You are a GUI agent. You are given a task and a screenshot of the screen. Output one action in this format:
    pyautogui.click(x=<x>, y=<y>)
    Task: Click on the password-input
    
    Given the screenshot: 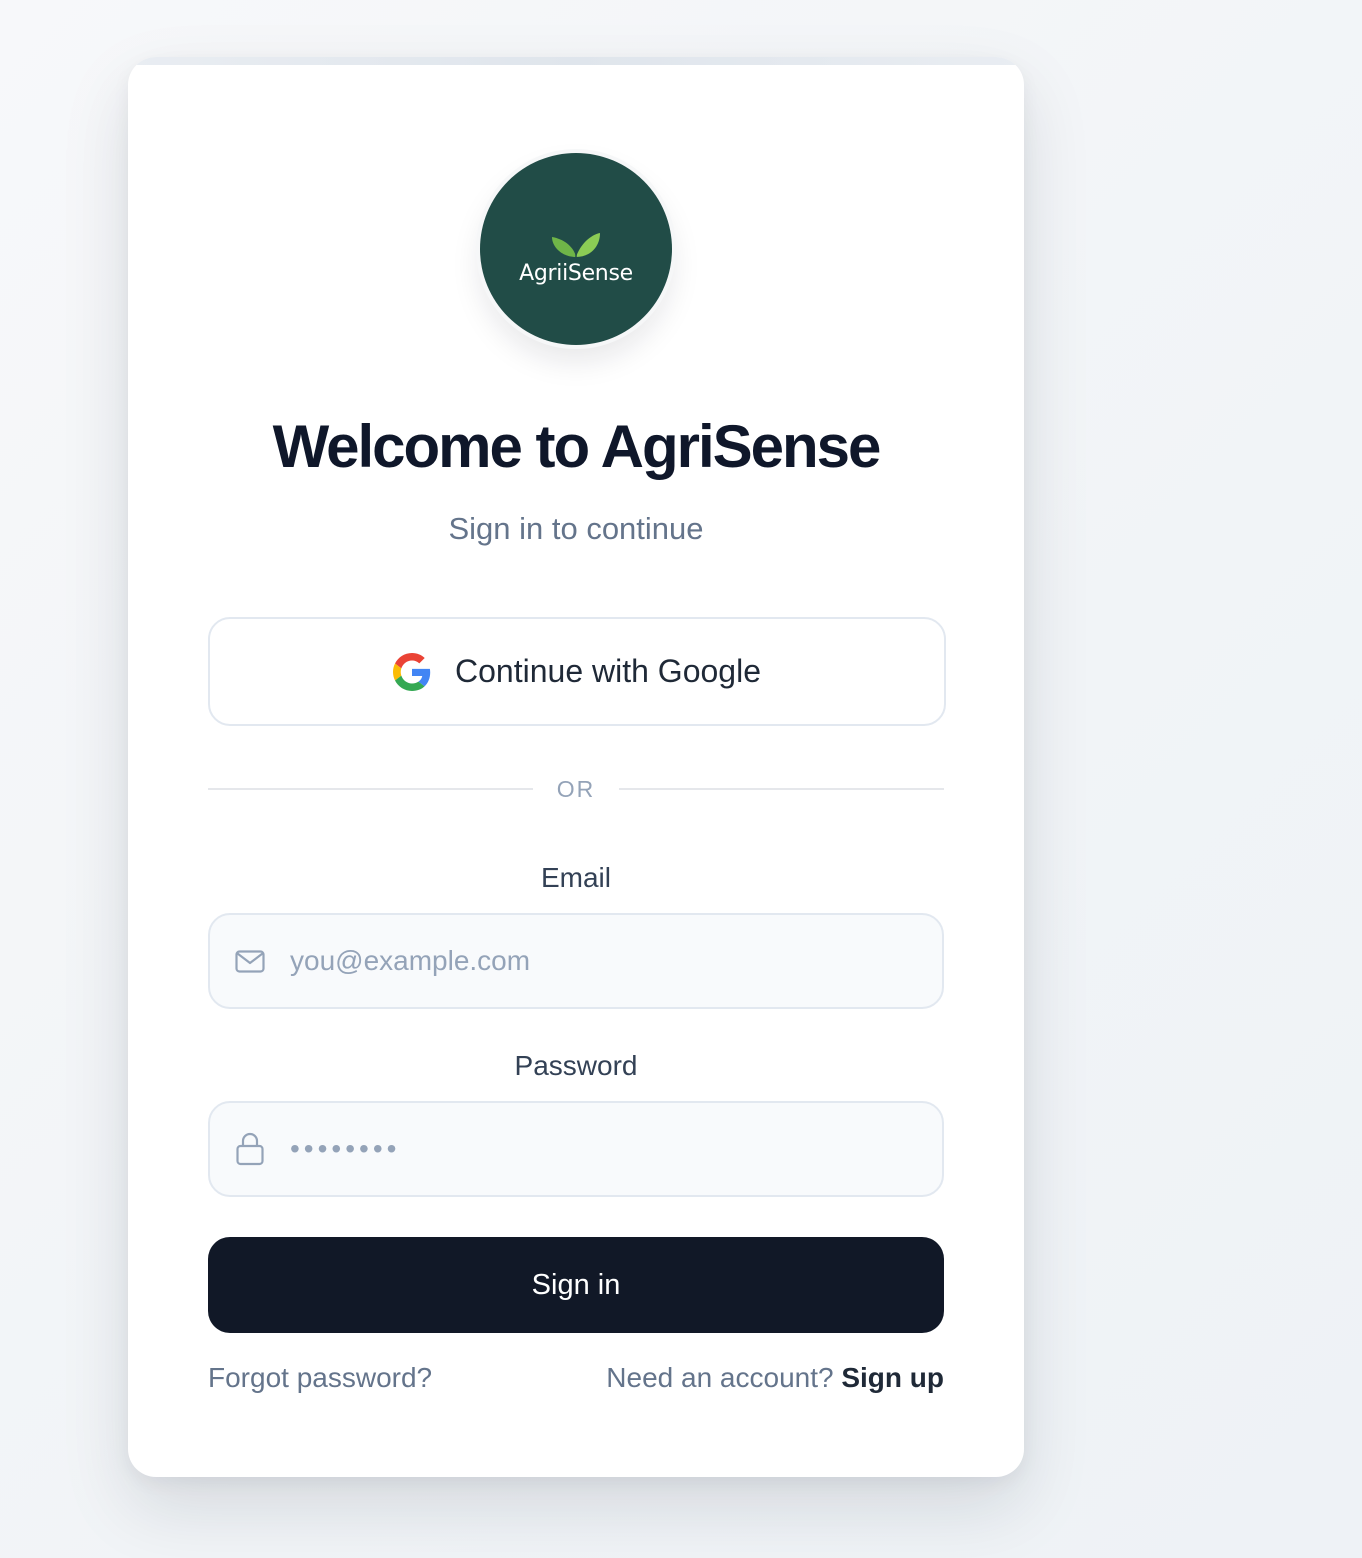 What is the action you would take?
    pyautogui.click(x=605, y=1149)
    